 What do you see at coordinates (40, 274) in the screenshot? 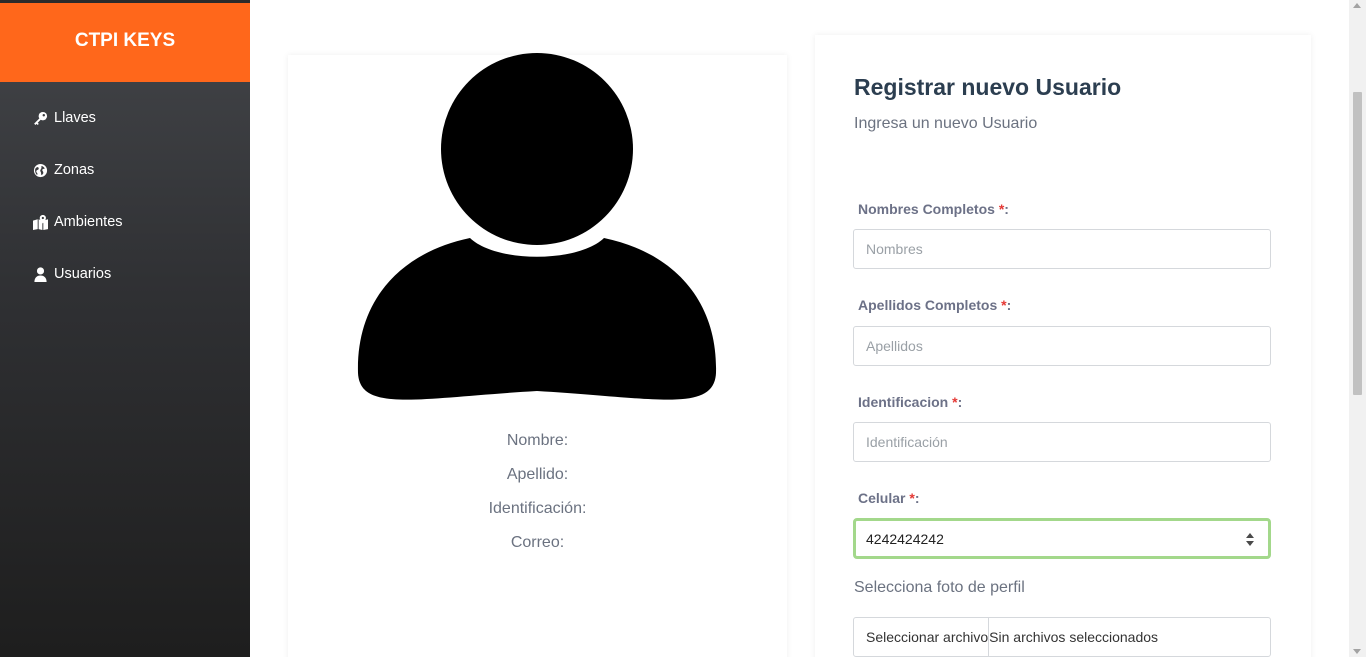
I see `user-icon` at bounding box center [40, 274].